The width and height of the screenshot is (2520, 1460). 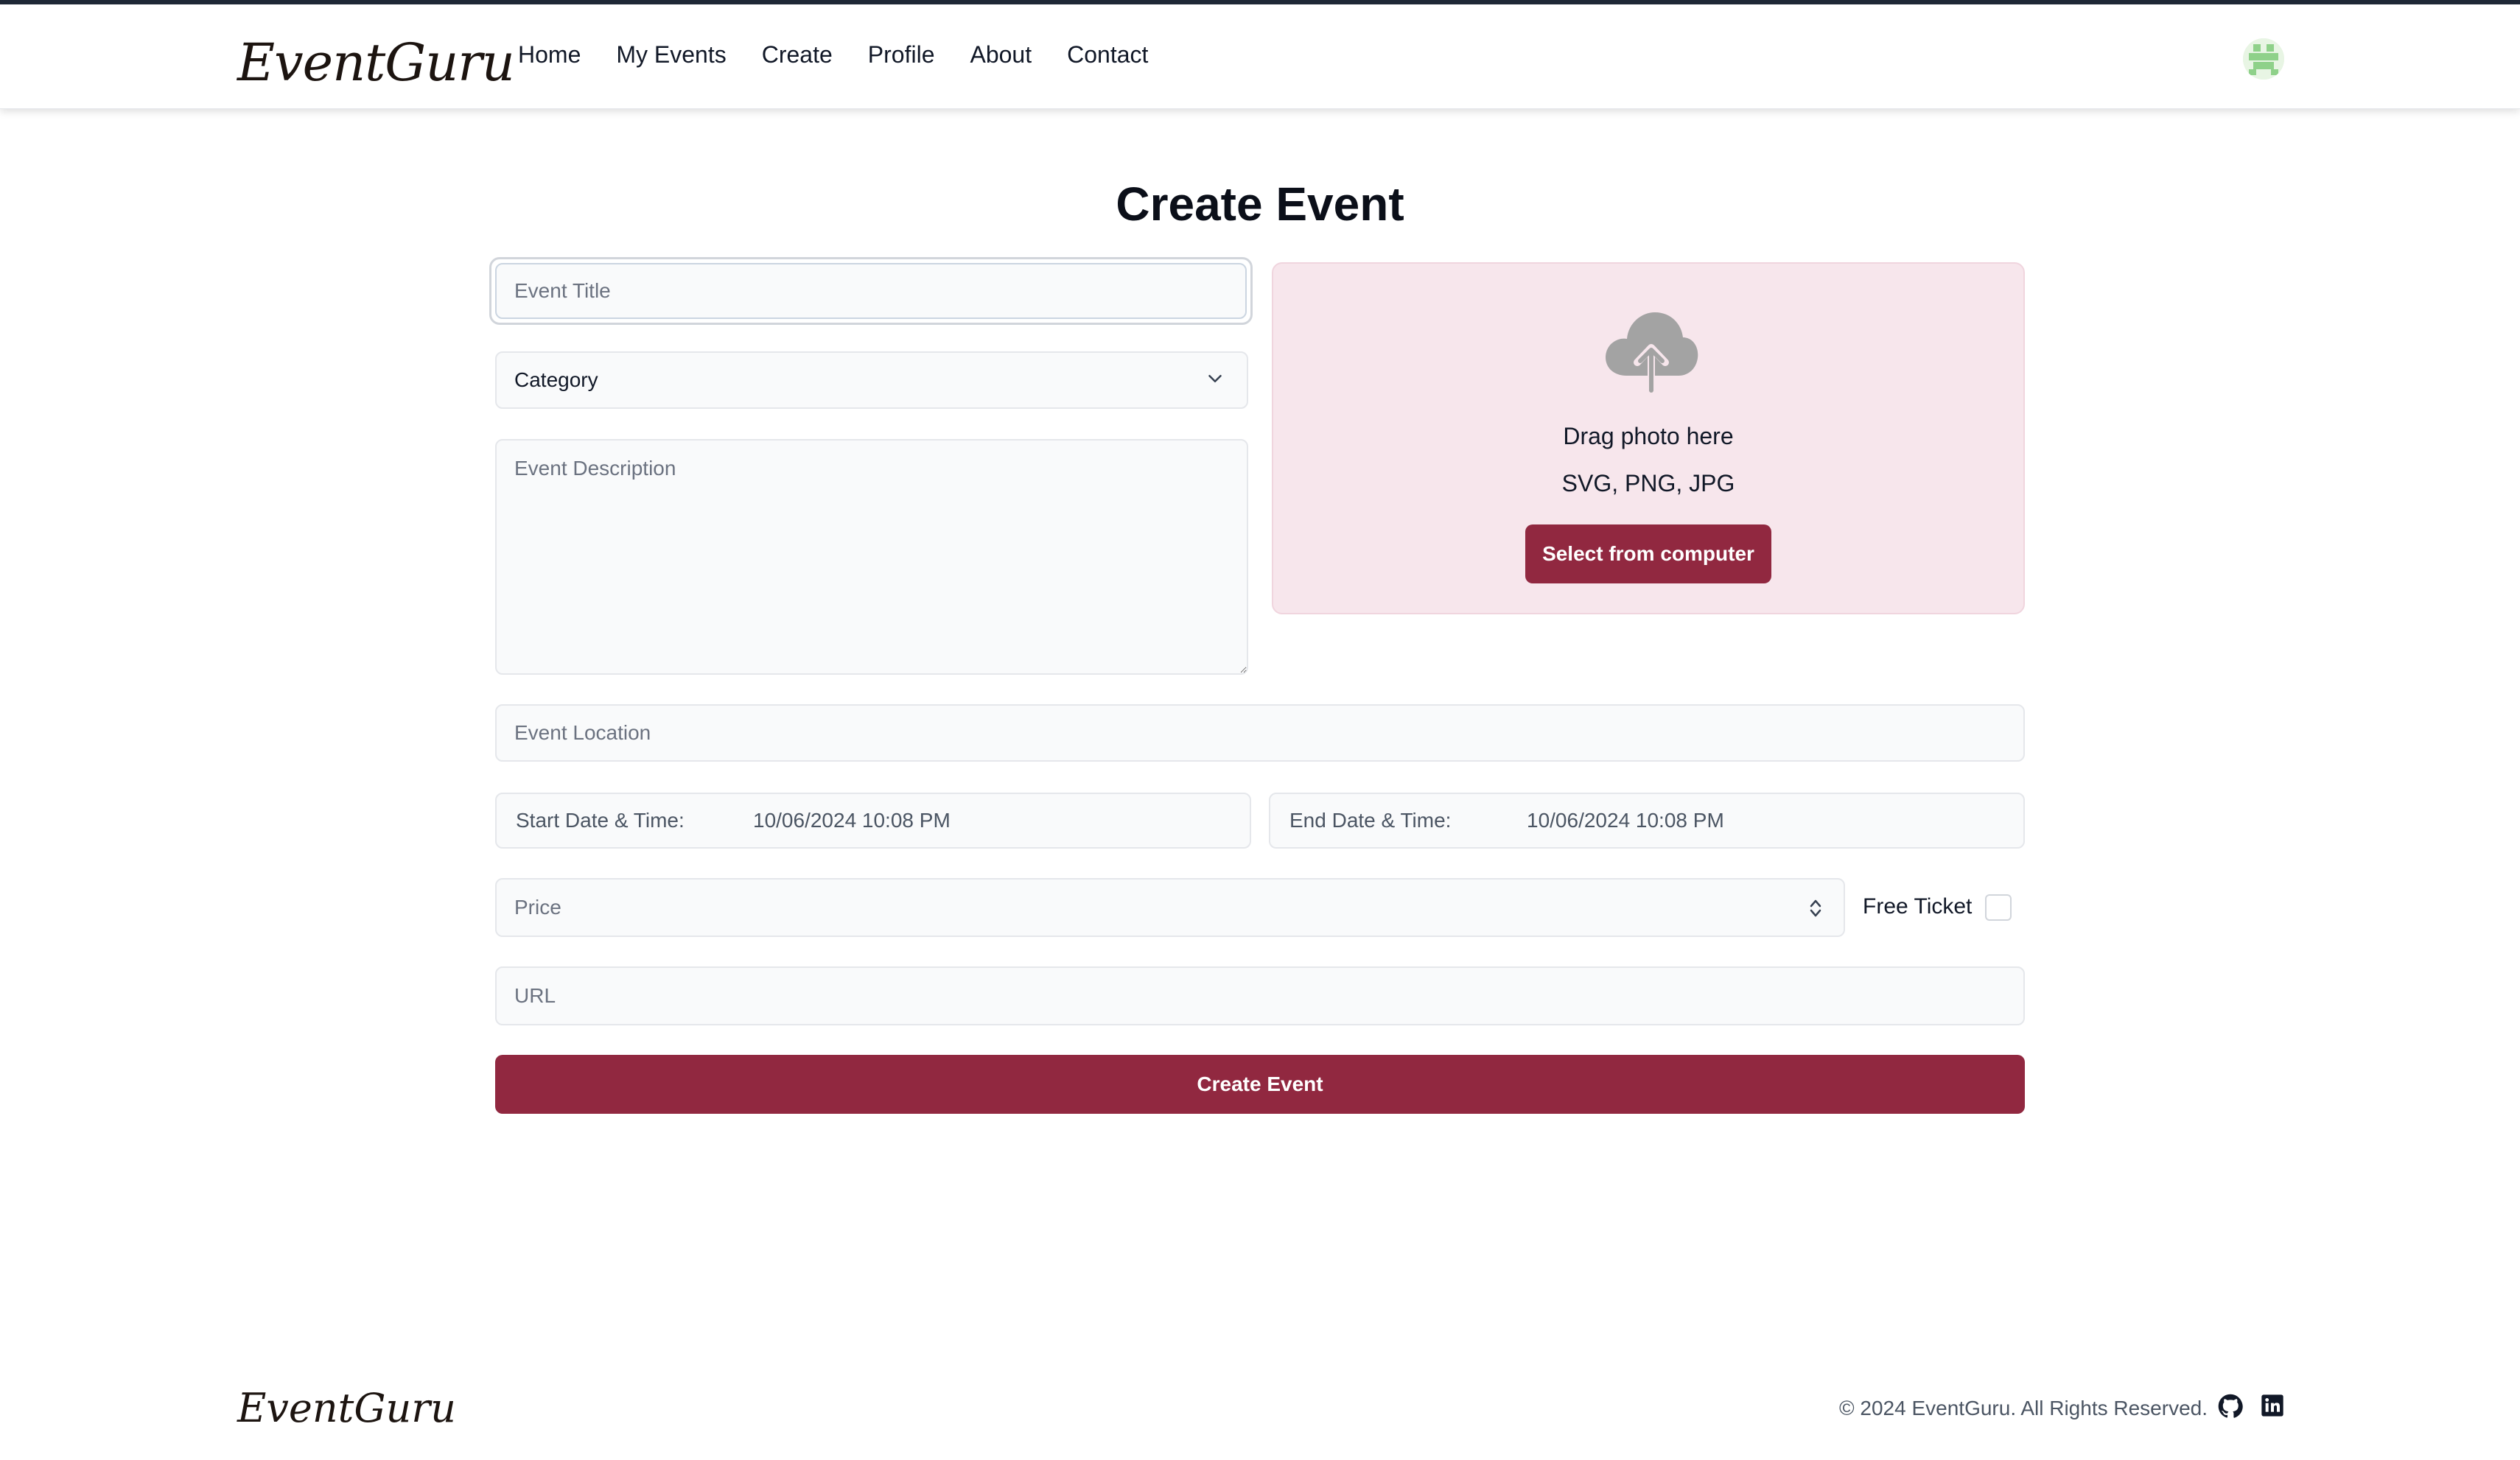 What do you see at coordinates (2023, 1408) in the screenshot?
I see `copyright-text: © 2024 EventGuru. All Rights Reserved.` at bounding box center [2023, 1408].